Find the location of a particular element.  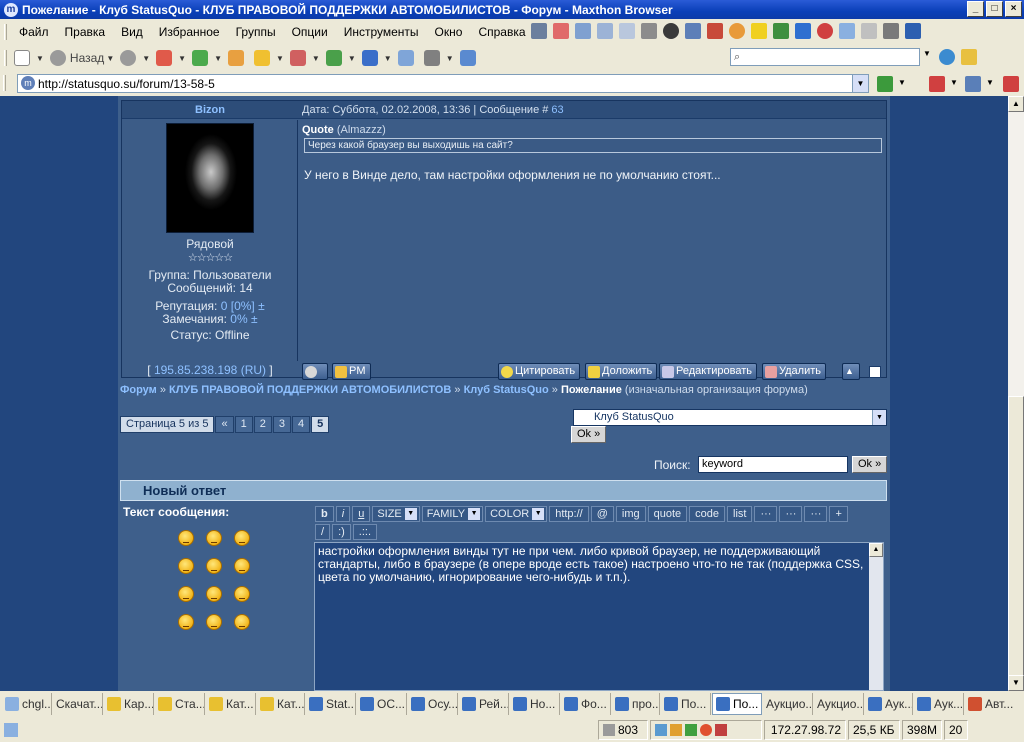

highlight-icon is located at coordinates (969, 57).